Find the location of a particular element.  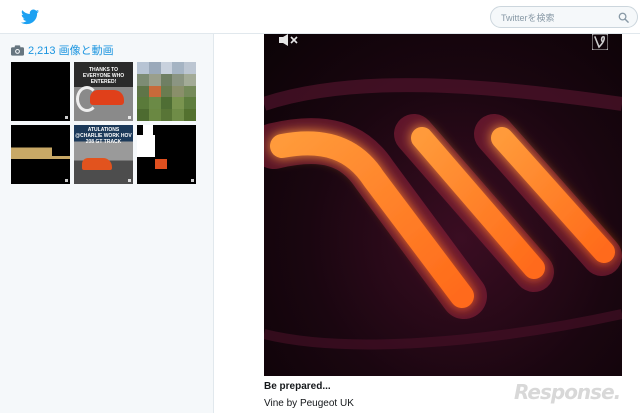

vine-logo-icon is located at coordinates (600, 42).